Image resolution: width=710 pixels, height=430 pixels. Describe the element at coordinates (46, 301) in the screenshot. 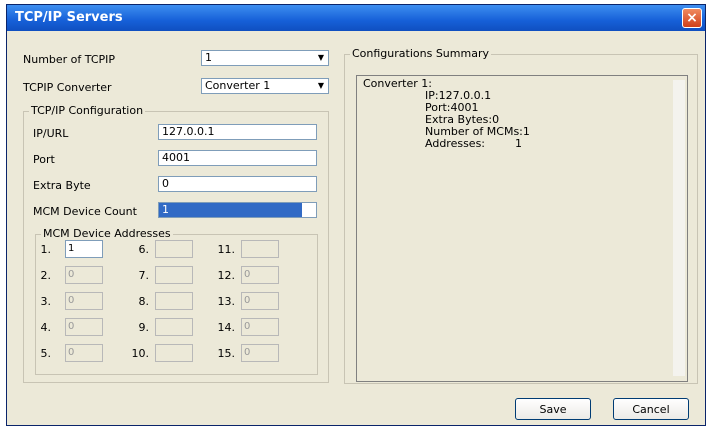

I see `addr-num: 3.` at that location.